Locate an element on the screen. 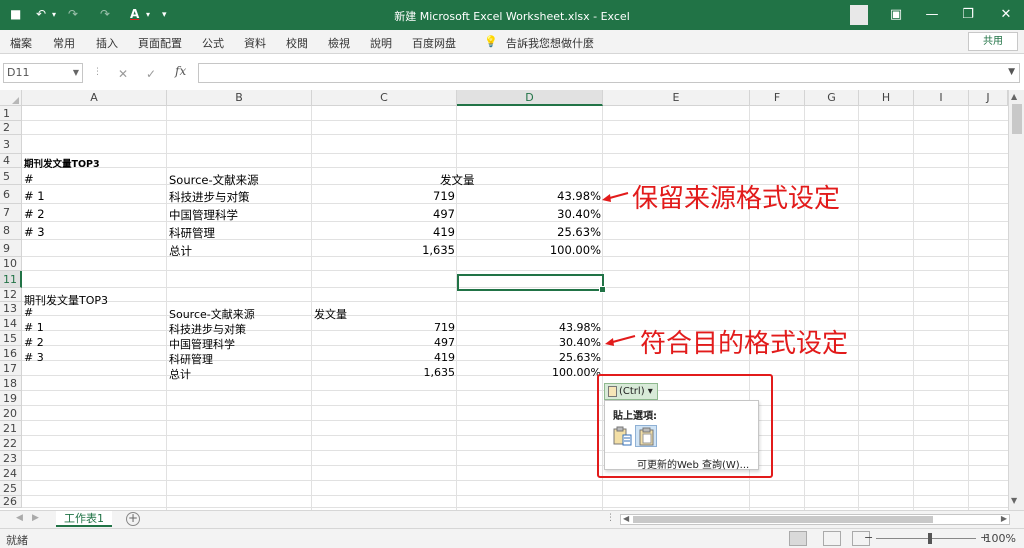 The image size is (1024, 548). row-header: 2 is located at coordinates (11, 128).